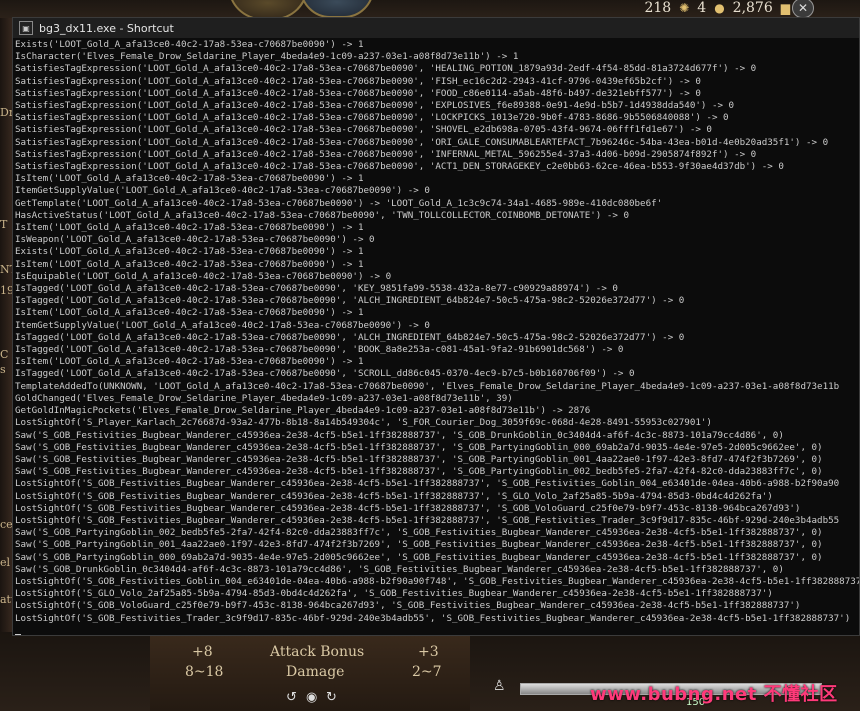 This screenshot has height=711, width=860. What do you see at coordinates (106, 28) in the screenshot?
I see `window-title: bg3_dx11.exe - Shortcut` at bounding box center [106, 28].